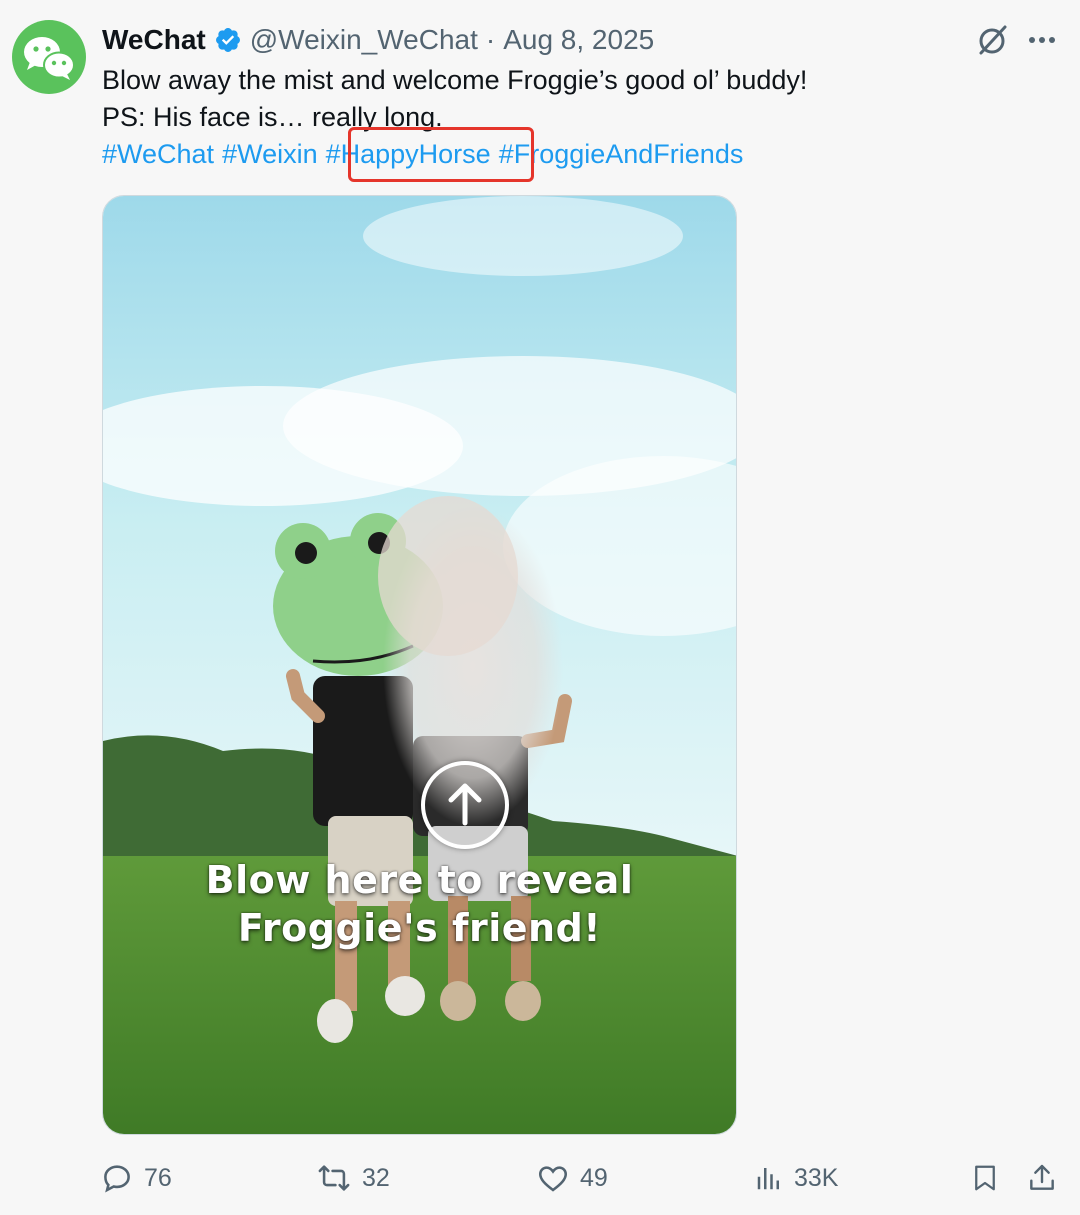  What do you see at coordinates (816, 1177) in the screenshot?
I see `views-count: 33K` at bounding box center [816, 1177].